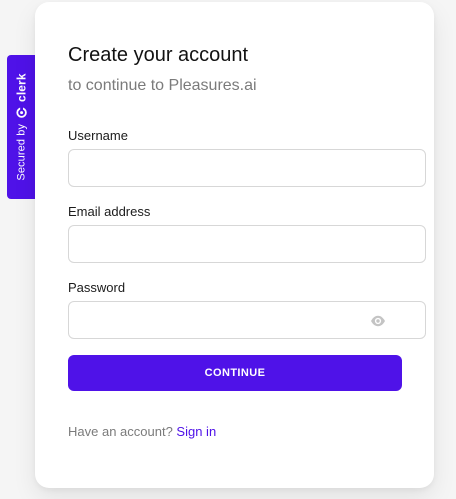 The height and width of the screenshot is (499, 456). What do you see at coordinates (235, 373) in the screenshot?
I see `continue-button: Continue` at bounding box center [235, 373].